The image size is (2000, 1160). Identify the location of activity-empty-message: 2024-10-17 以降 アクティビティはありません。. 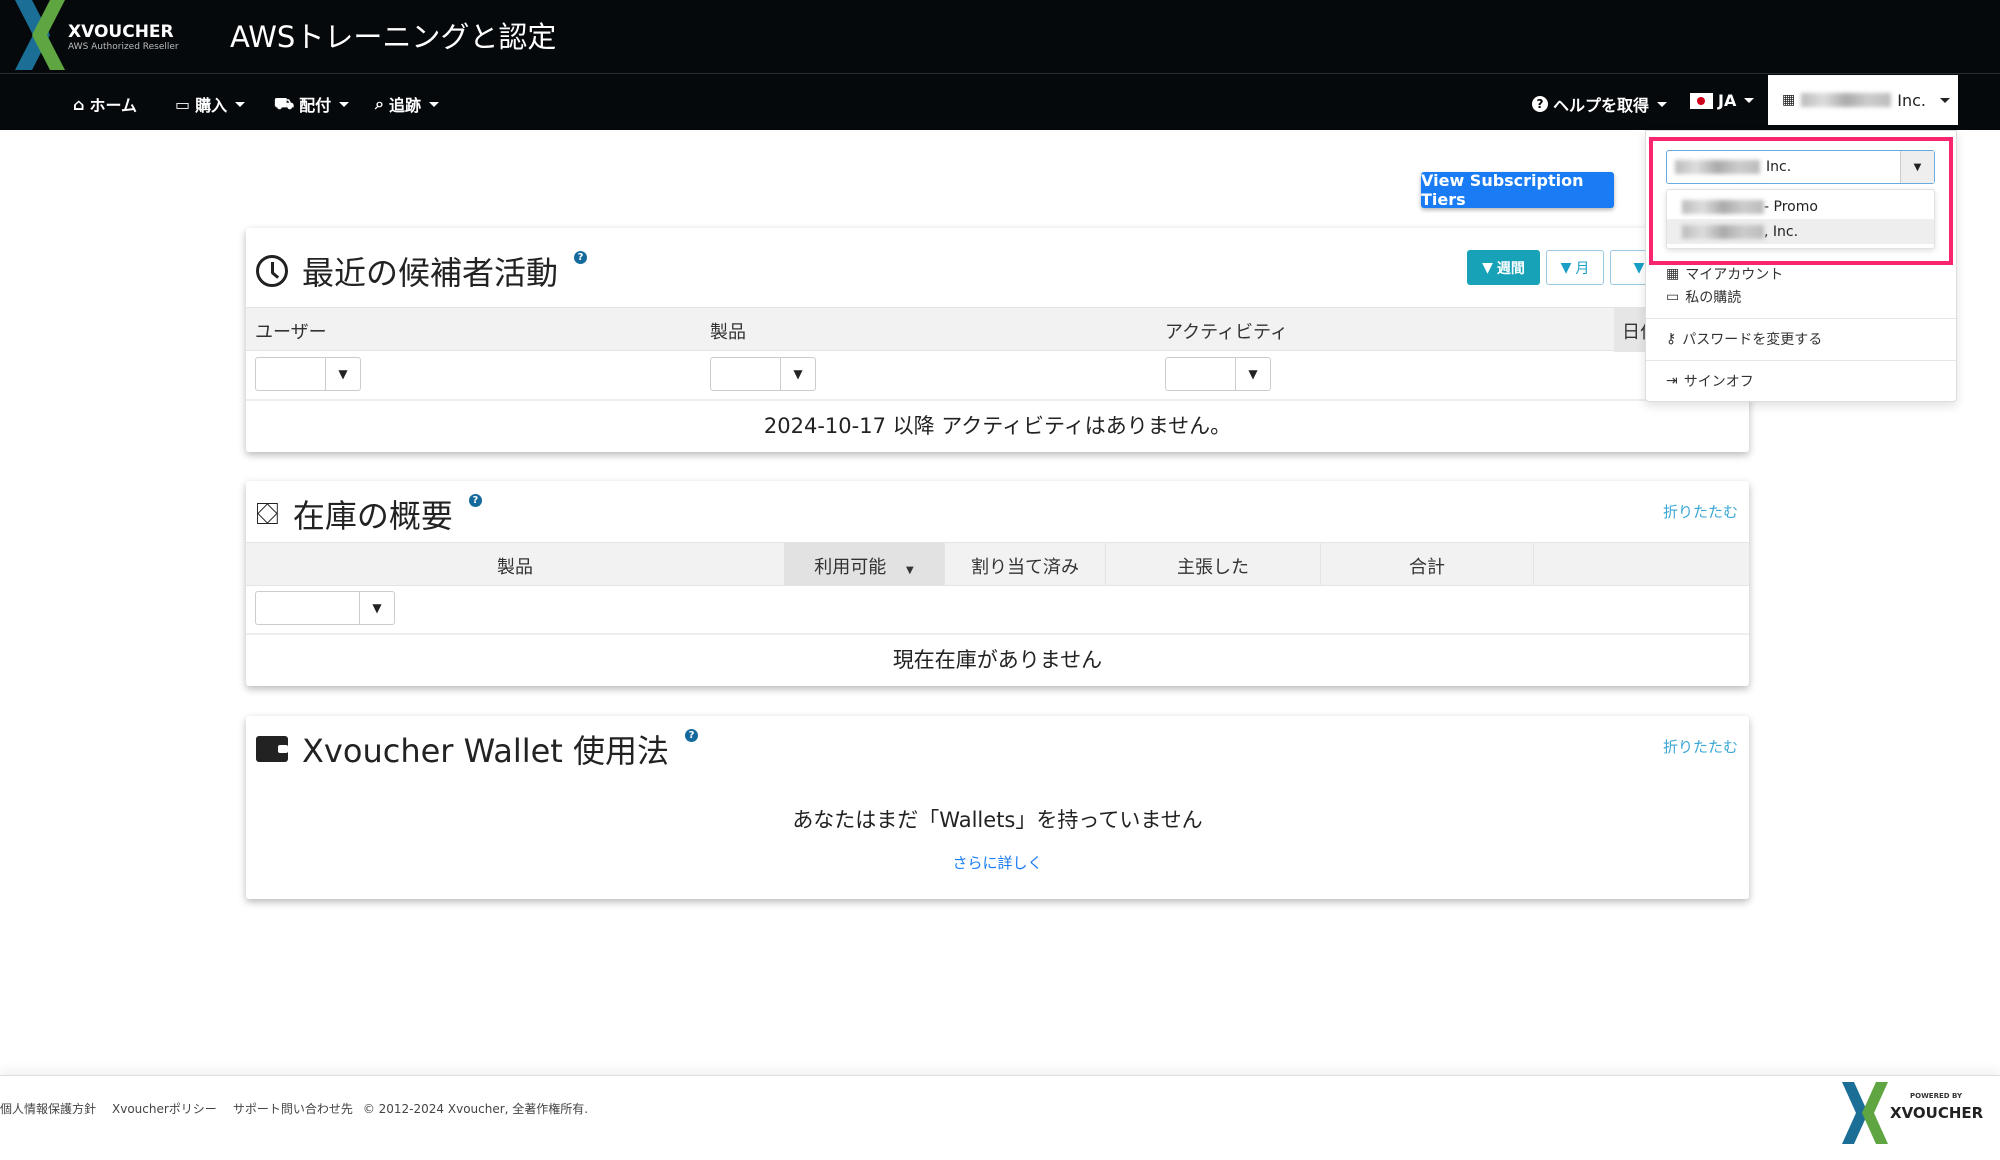
(997, 426).